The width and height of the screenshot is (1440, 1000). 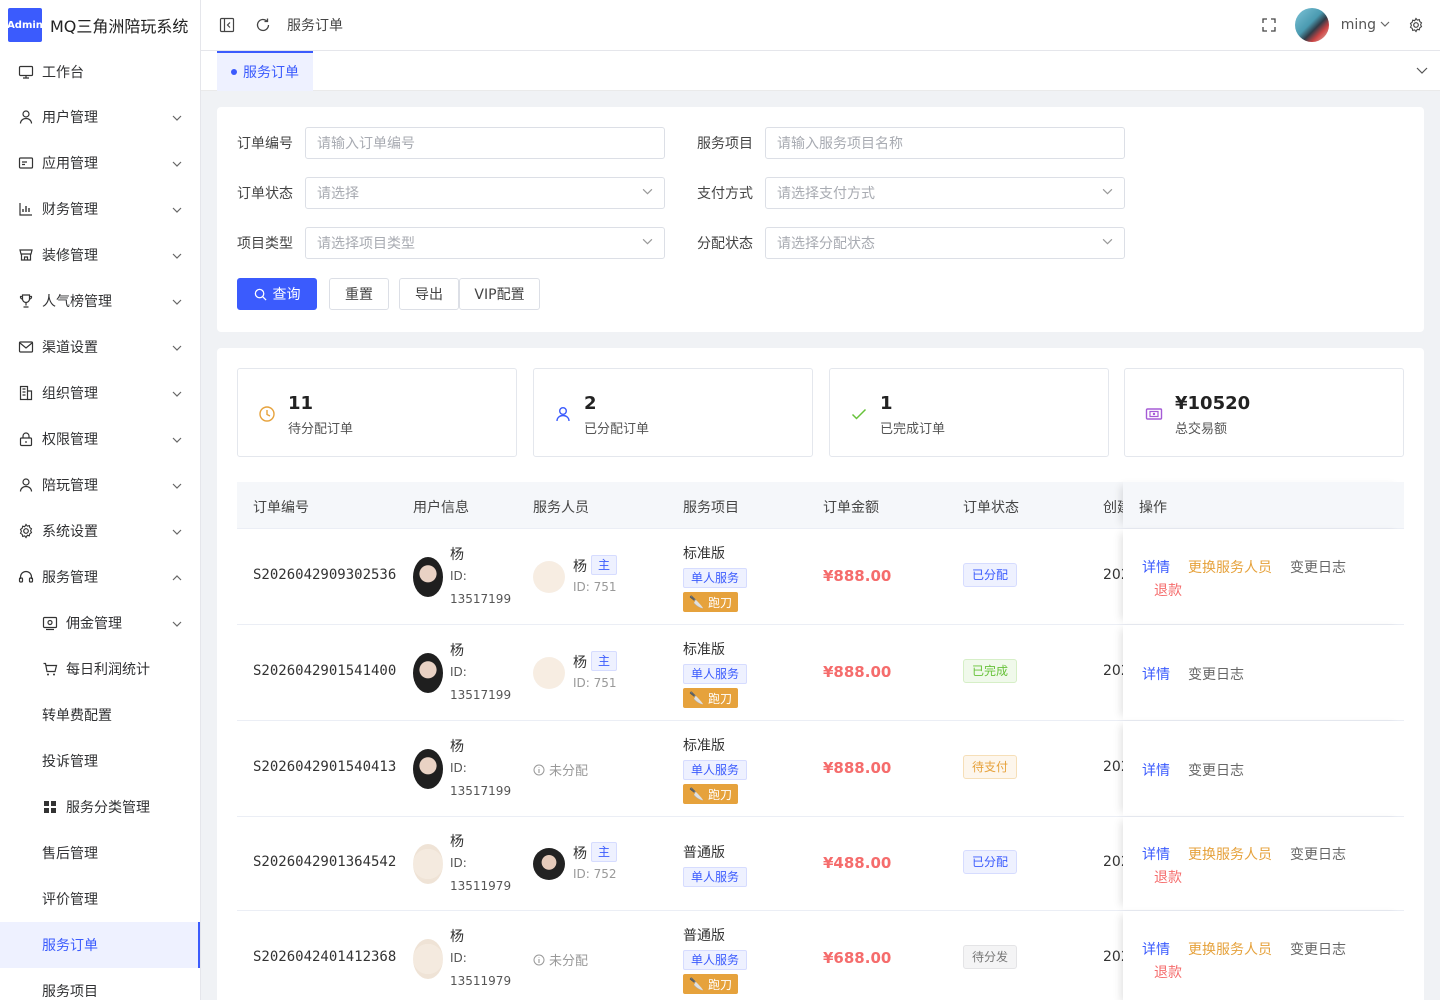 What do you see at coordinates (377, 412) in the screenshot?
I see `stat-pending: 11 待分配订单` at bounding box center [377, 412].